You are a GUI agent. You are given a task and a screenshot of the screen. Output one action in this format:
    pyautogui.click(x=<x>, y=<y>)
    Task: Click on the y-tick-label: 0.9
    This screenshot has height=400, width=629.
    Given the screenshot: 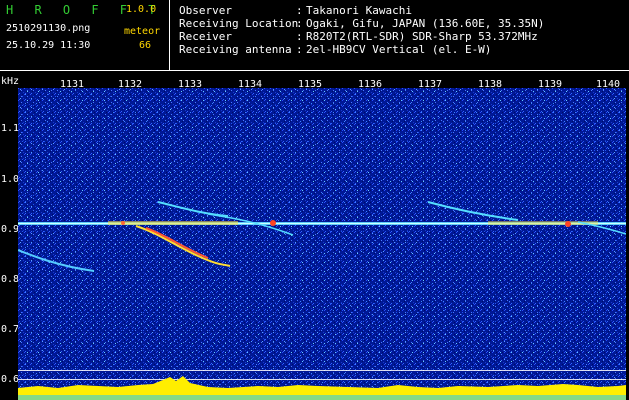 What is the action you would take?
    pyautogui.click(x=10, y=229)
    